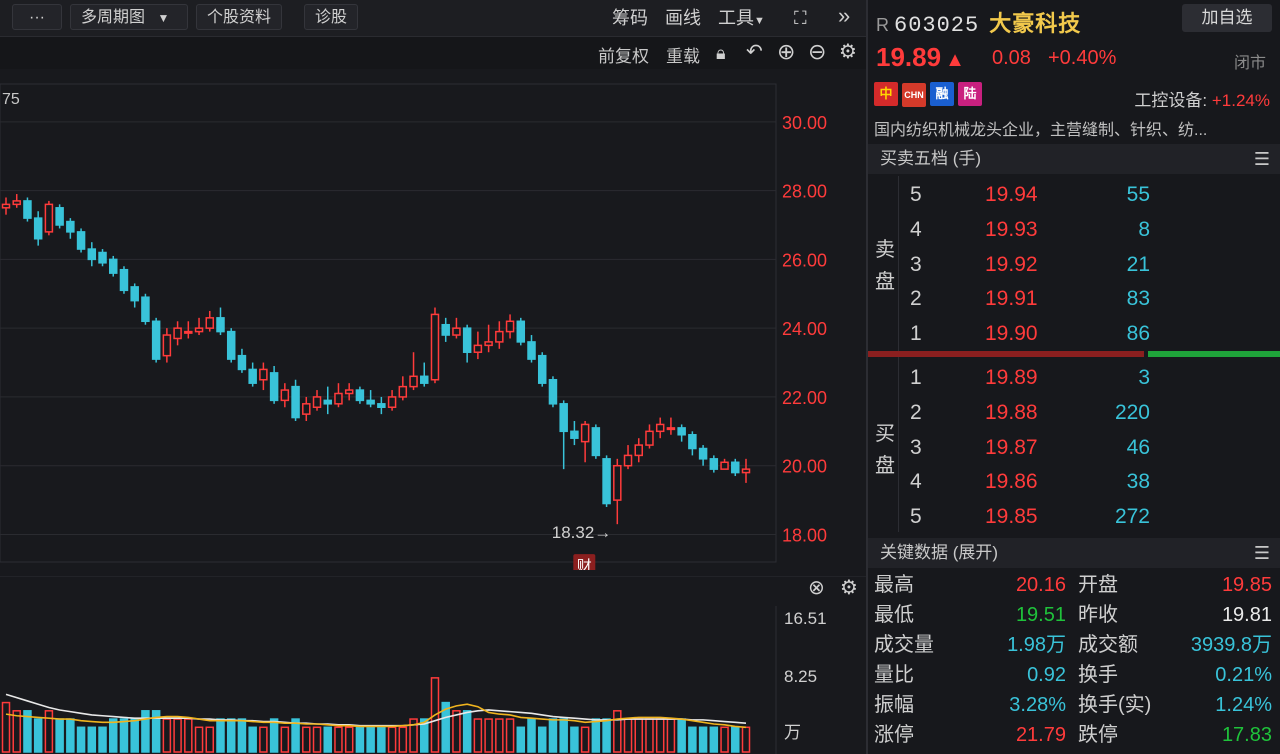 Image resolution: width=1280 pixels, height=754 pixels. What do you see at coordinates (916, 229) in the screenshot?
I see `ask-level: 4` at bounding box center [916, 229].